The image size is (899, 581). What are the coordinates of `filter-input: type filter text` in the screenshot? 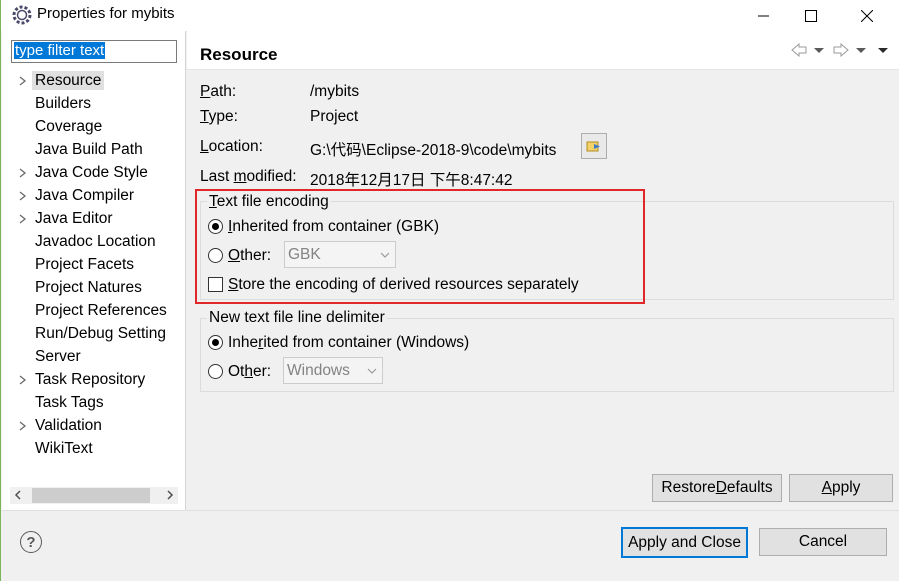 It's located at (94, 51).